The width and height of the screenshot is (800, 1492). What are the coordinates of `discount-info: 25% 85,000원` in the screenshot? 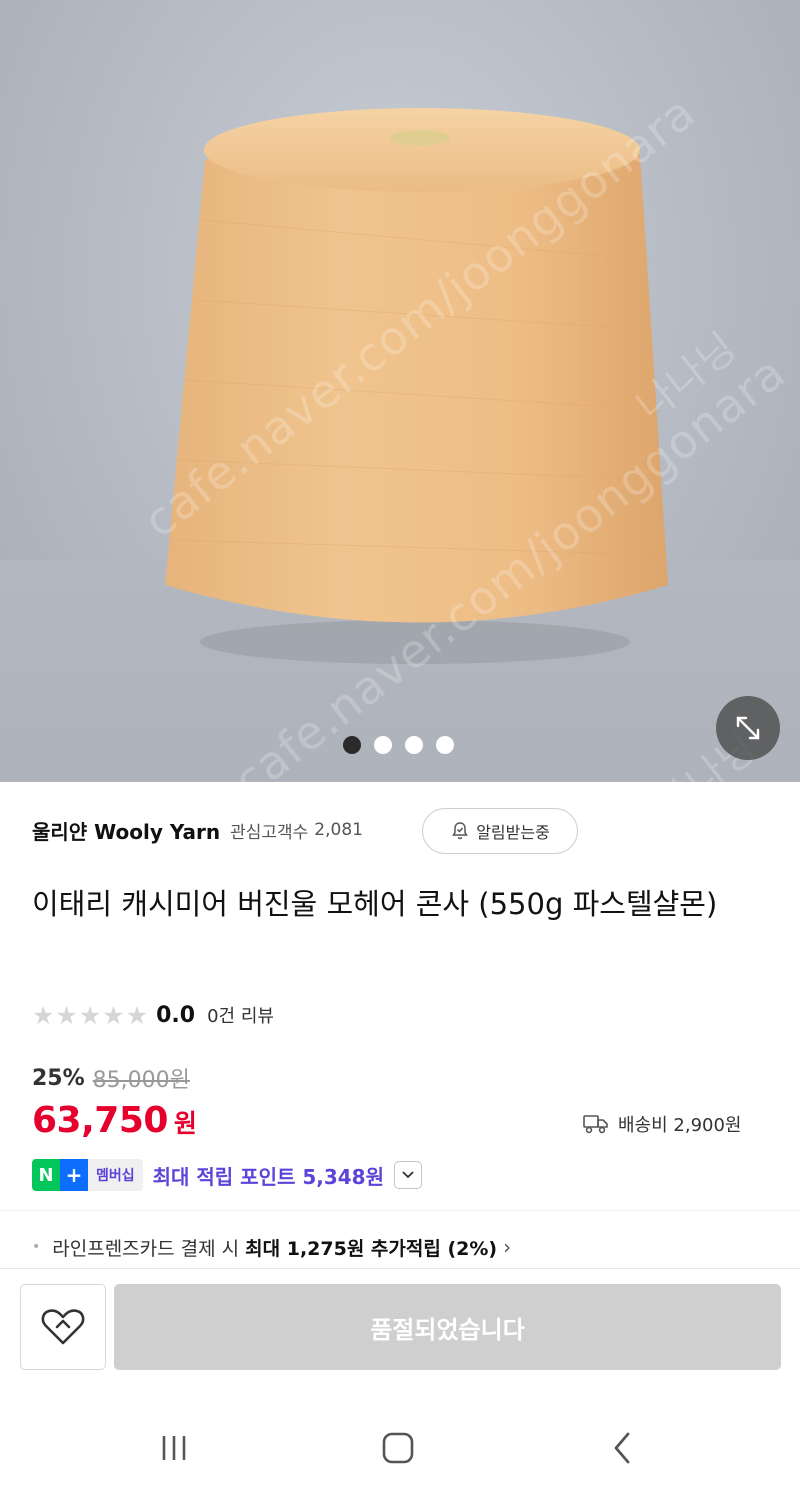 It's located at (111, 1078).